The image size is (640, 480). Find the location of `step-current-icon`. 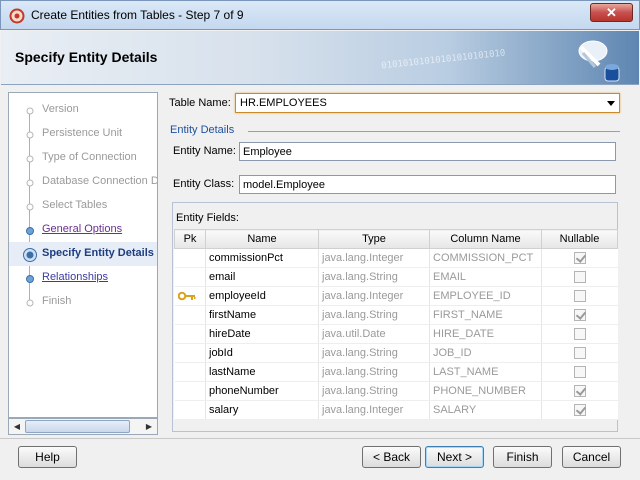

step-current-icon is located at coordinates (30, 255).